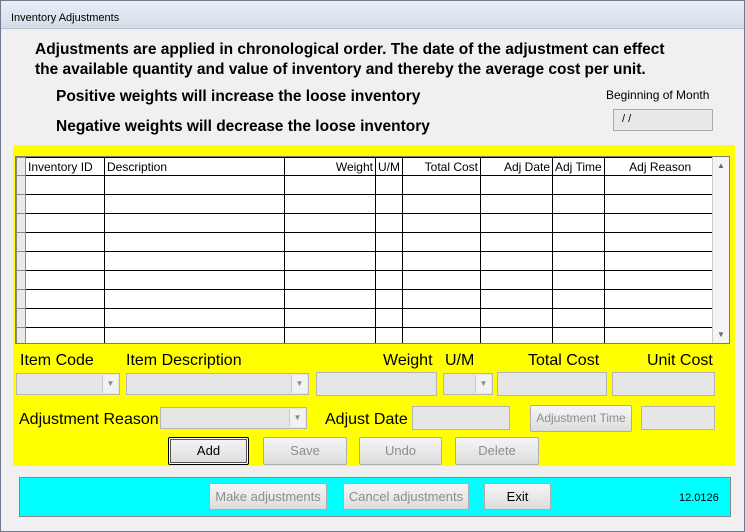 Image resolution: width=745 pixels, height=532 pixels. What do you see at coordinates (461, 418) in the screenshot?
I see `adjust-date-input` at bounding box center [461, 418].